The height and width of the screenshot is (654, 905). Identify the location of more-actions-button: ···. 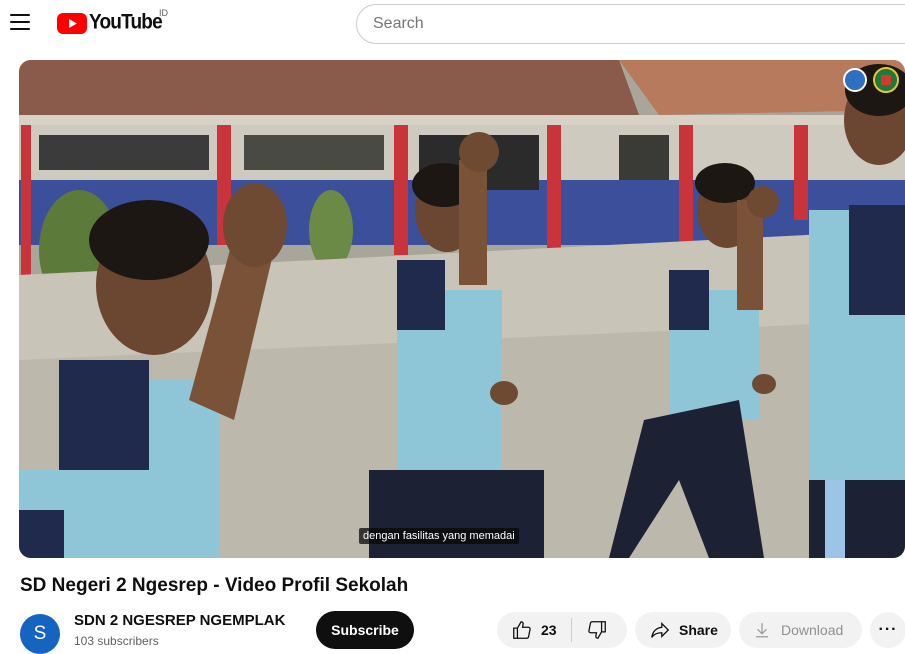
(887, 630).